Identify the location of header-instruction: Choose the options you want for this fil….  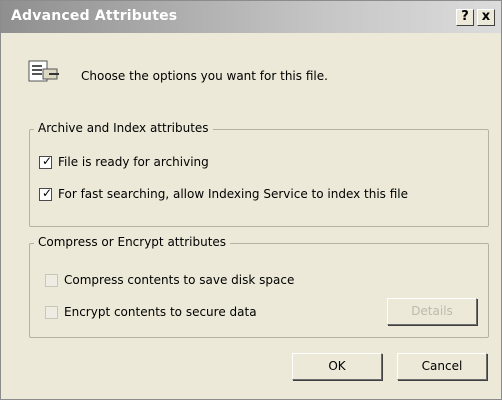
(204, 76).